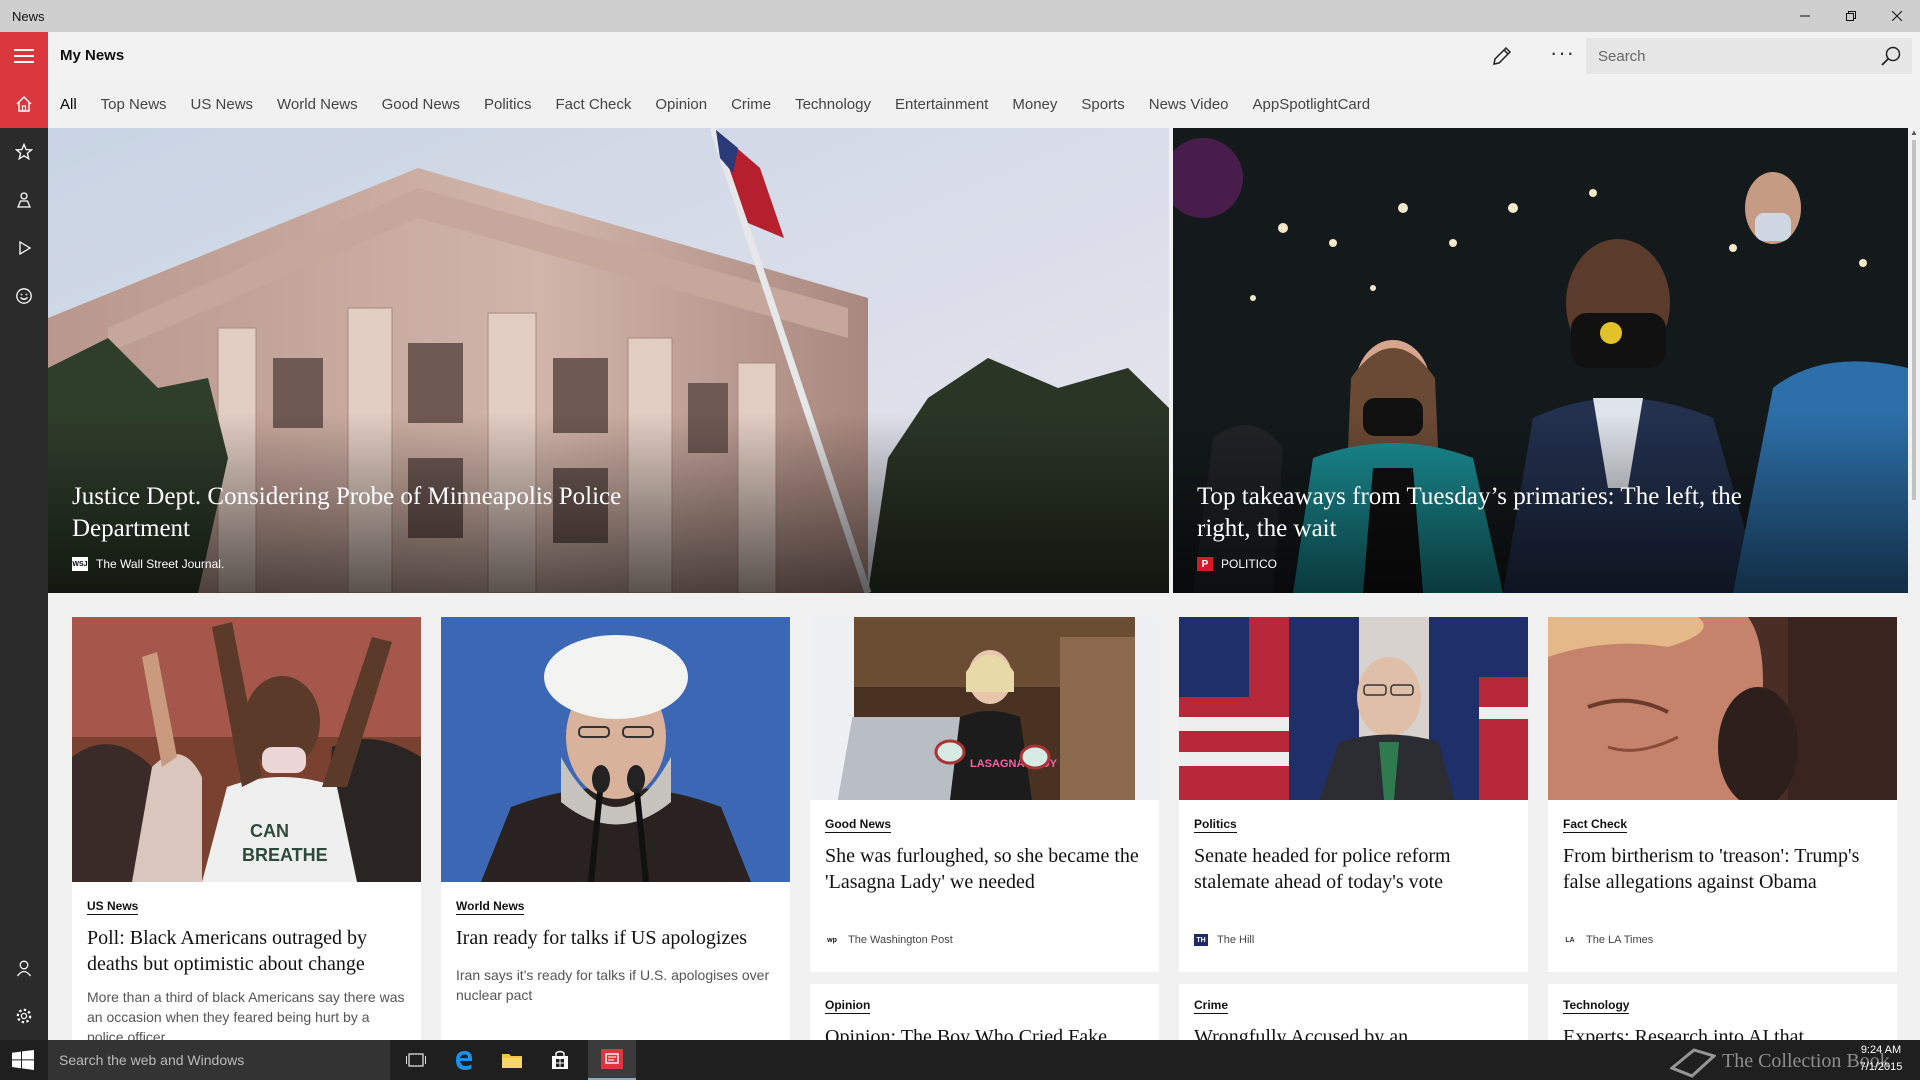  What do you see at coordinates (1353, 708) in the screenshot?
I see `card-image-senator-flags` at bounding box center [1353, 708].